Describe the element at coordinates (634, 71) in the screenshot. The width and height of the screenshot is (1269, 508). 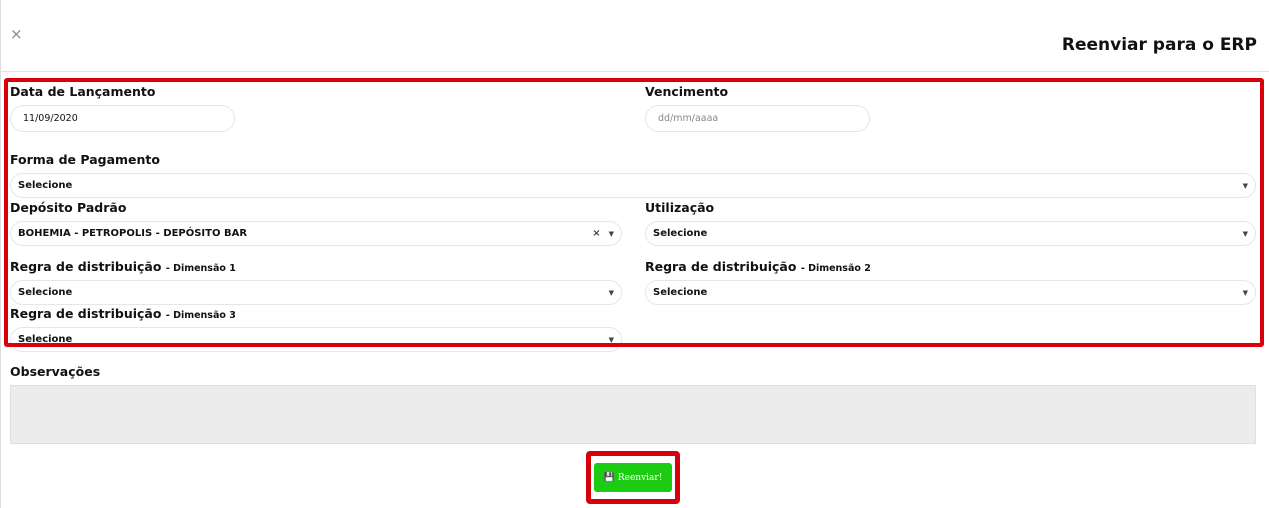
I see `divider` at that location.